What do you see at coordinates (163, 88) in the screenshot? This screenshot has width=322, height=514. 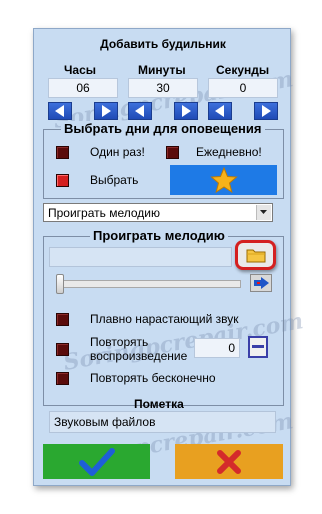 I see `minutes-field: 30` at bounding box center [163, 88].